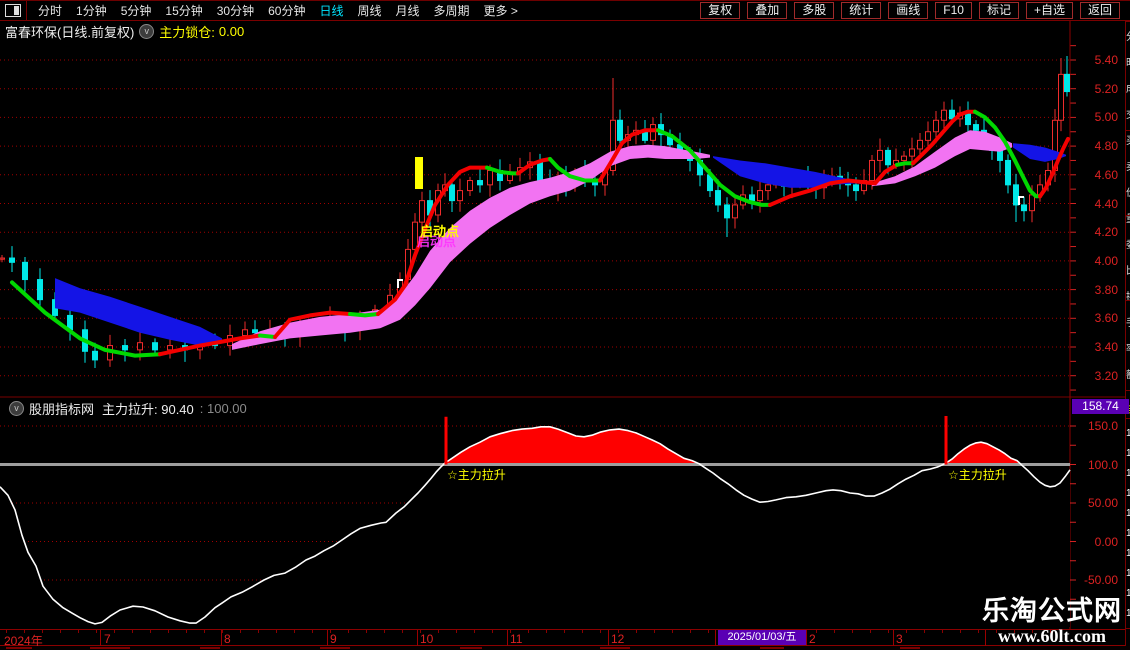 Image resolution: width=1130 pixels, height=650 pixels. Describe the element at coordinates (223, 408) in the screenshot. I see `sub-indicator-threshold: : 100.00` at that location.